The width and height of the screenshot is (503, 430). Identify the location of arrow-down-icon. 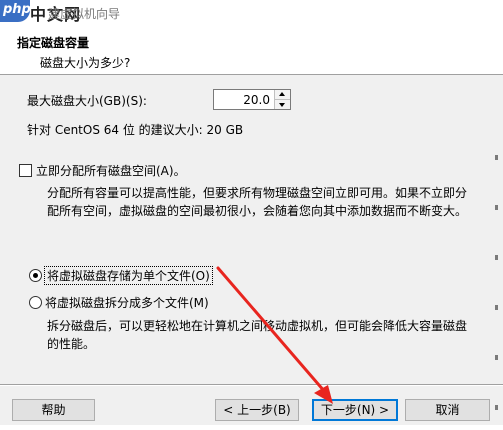
(282, 105).